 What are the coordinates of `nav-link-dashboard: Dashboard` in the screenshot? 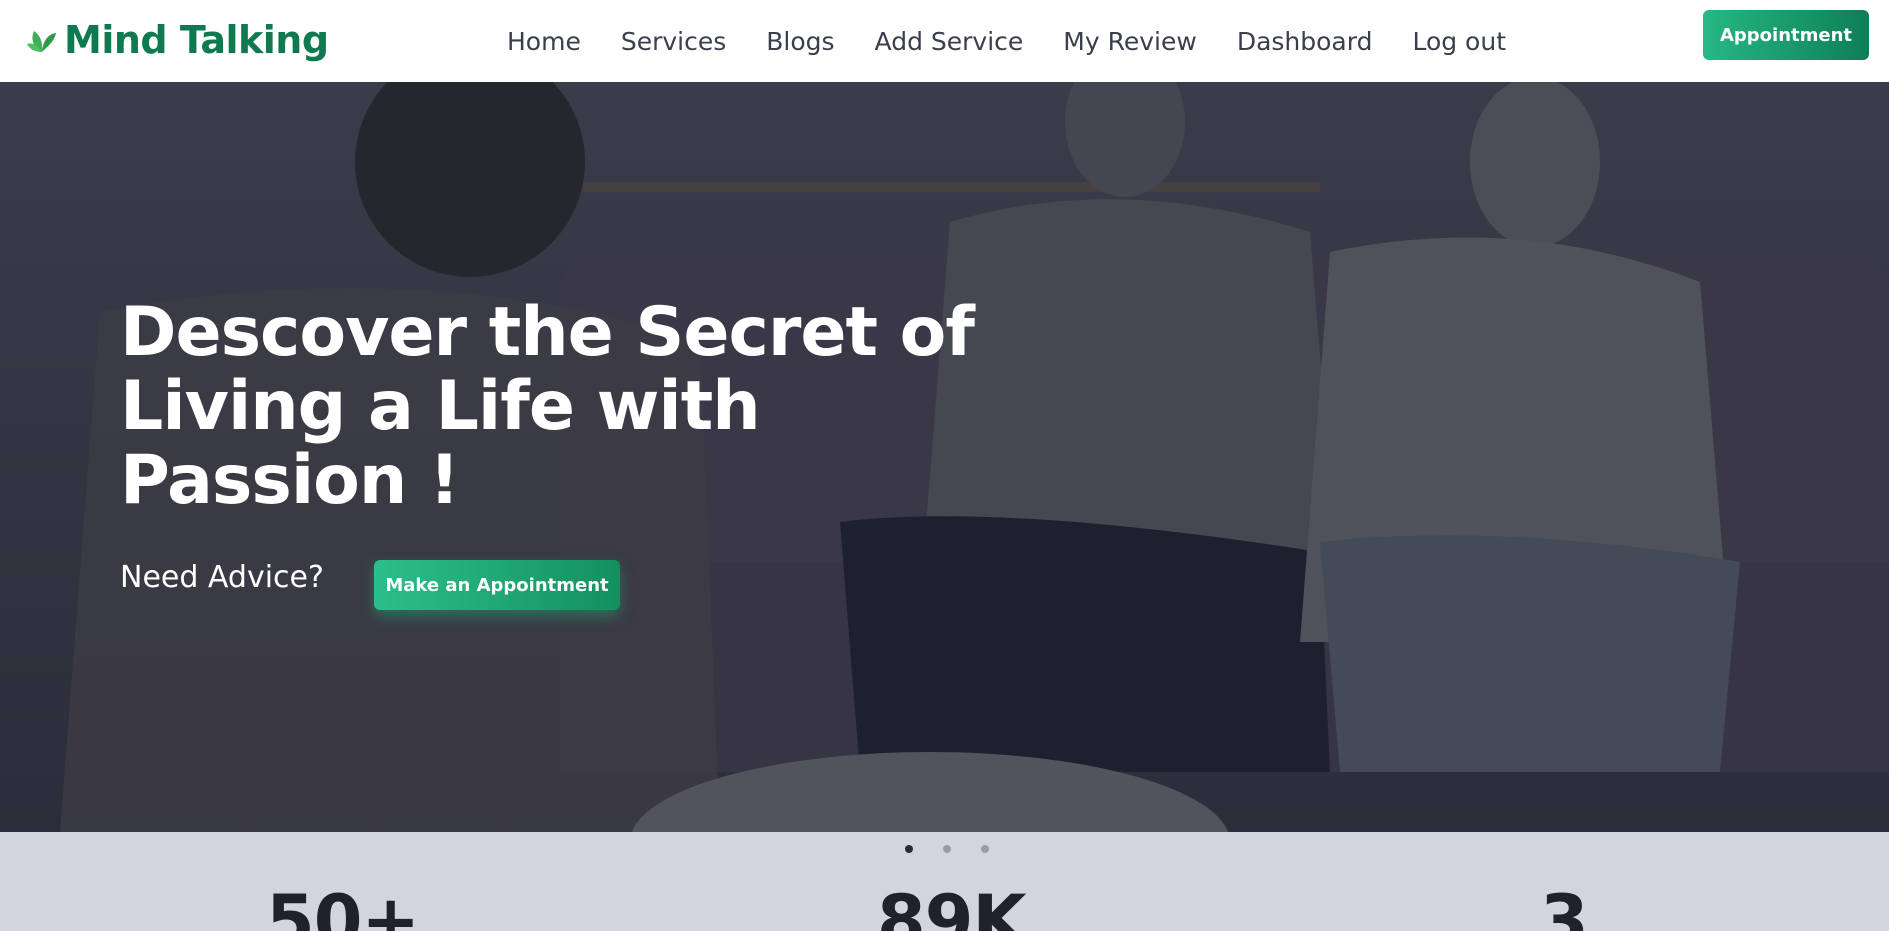 It's located at (1305, 41).